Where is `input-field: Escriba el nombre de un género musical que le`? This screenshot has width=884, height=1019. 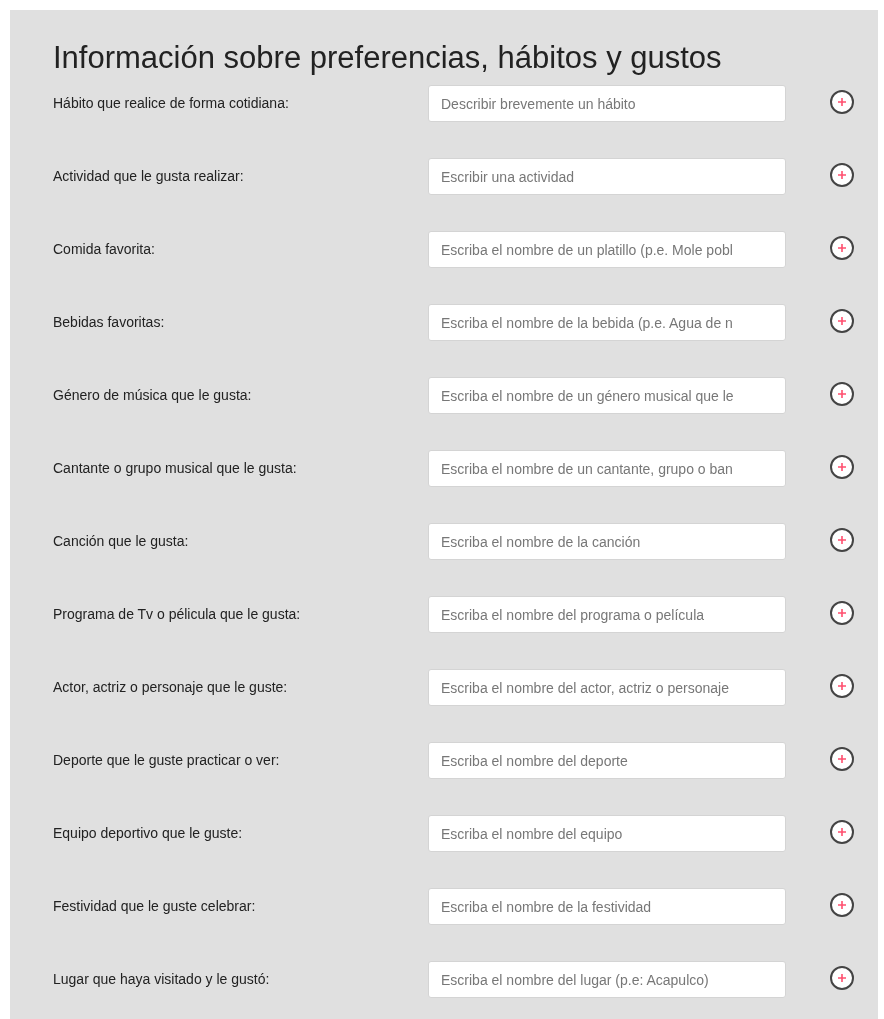 input-field: Escriba el nombre de un género musical que le is located at coordinates (607, 395).